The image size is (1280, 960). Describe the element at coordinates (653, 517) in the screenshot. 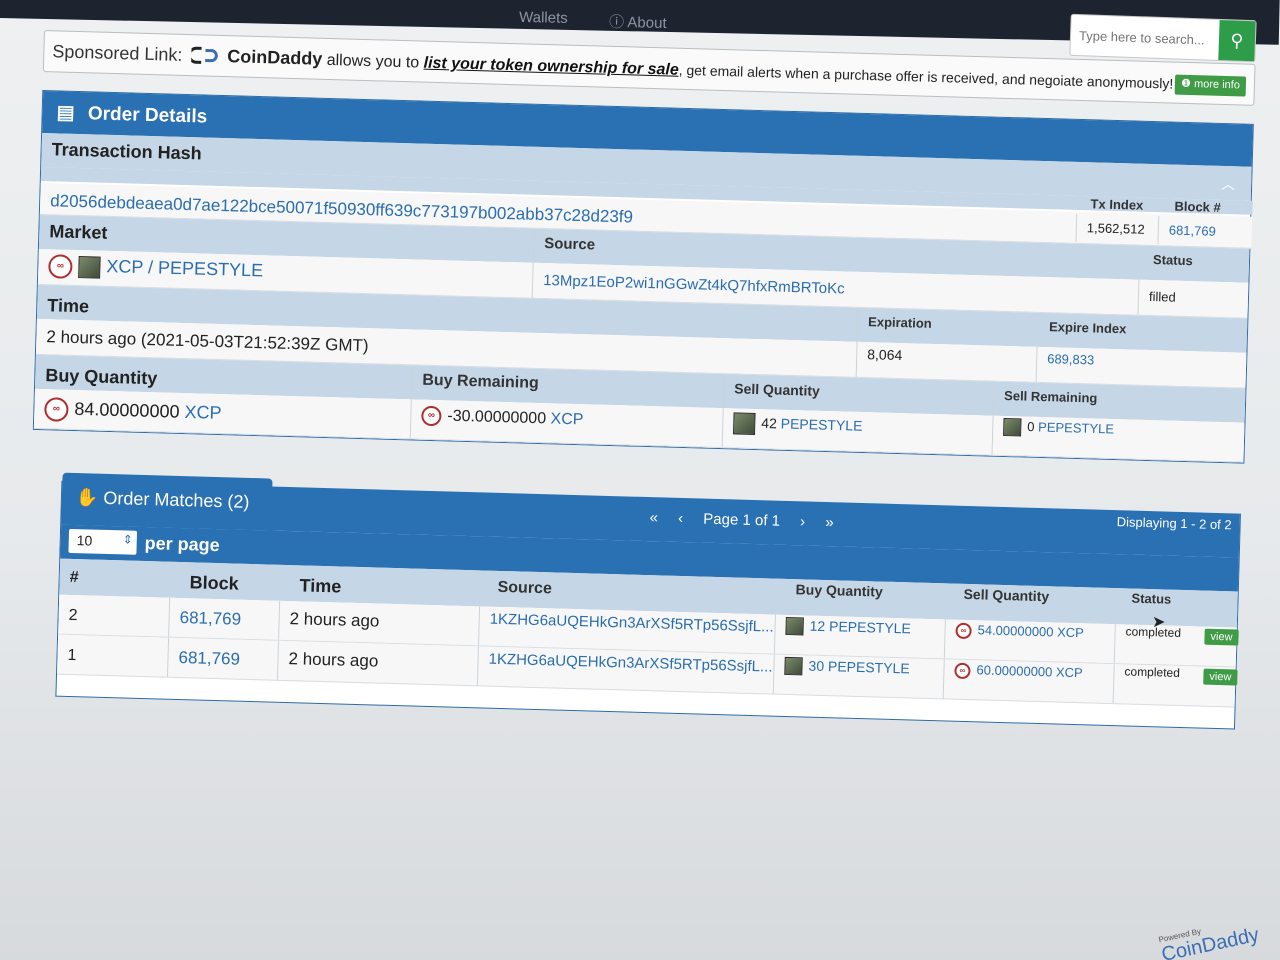

I see `first-page-icon: «` at that location.